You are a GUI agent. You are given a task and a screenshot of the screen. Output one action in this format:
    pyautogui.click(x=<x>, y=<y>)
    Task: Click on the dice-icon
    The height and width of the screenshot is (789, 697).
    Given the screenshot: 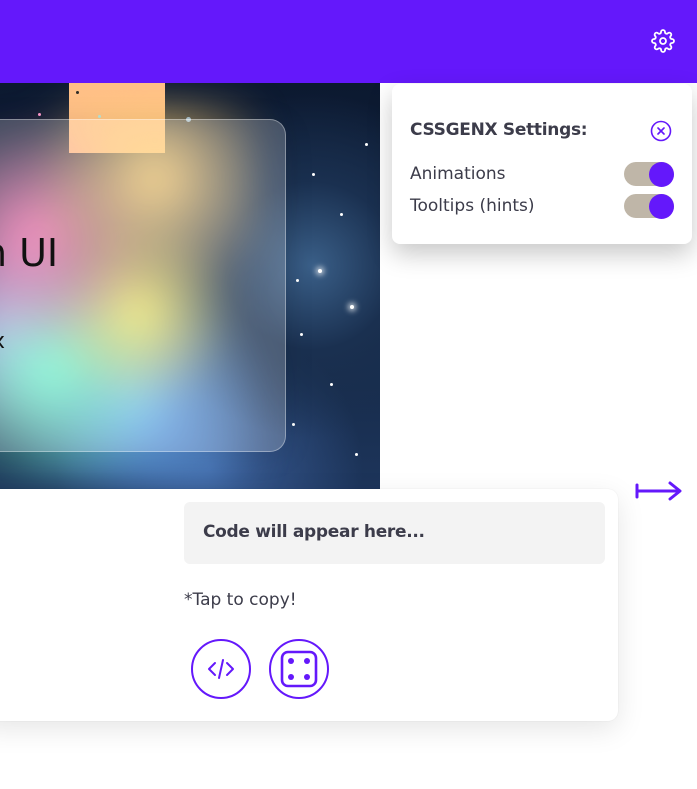 What is the action you would take?
    pyautogui.click(x=299, y=669)
    